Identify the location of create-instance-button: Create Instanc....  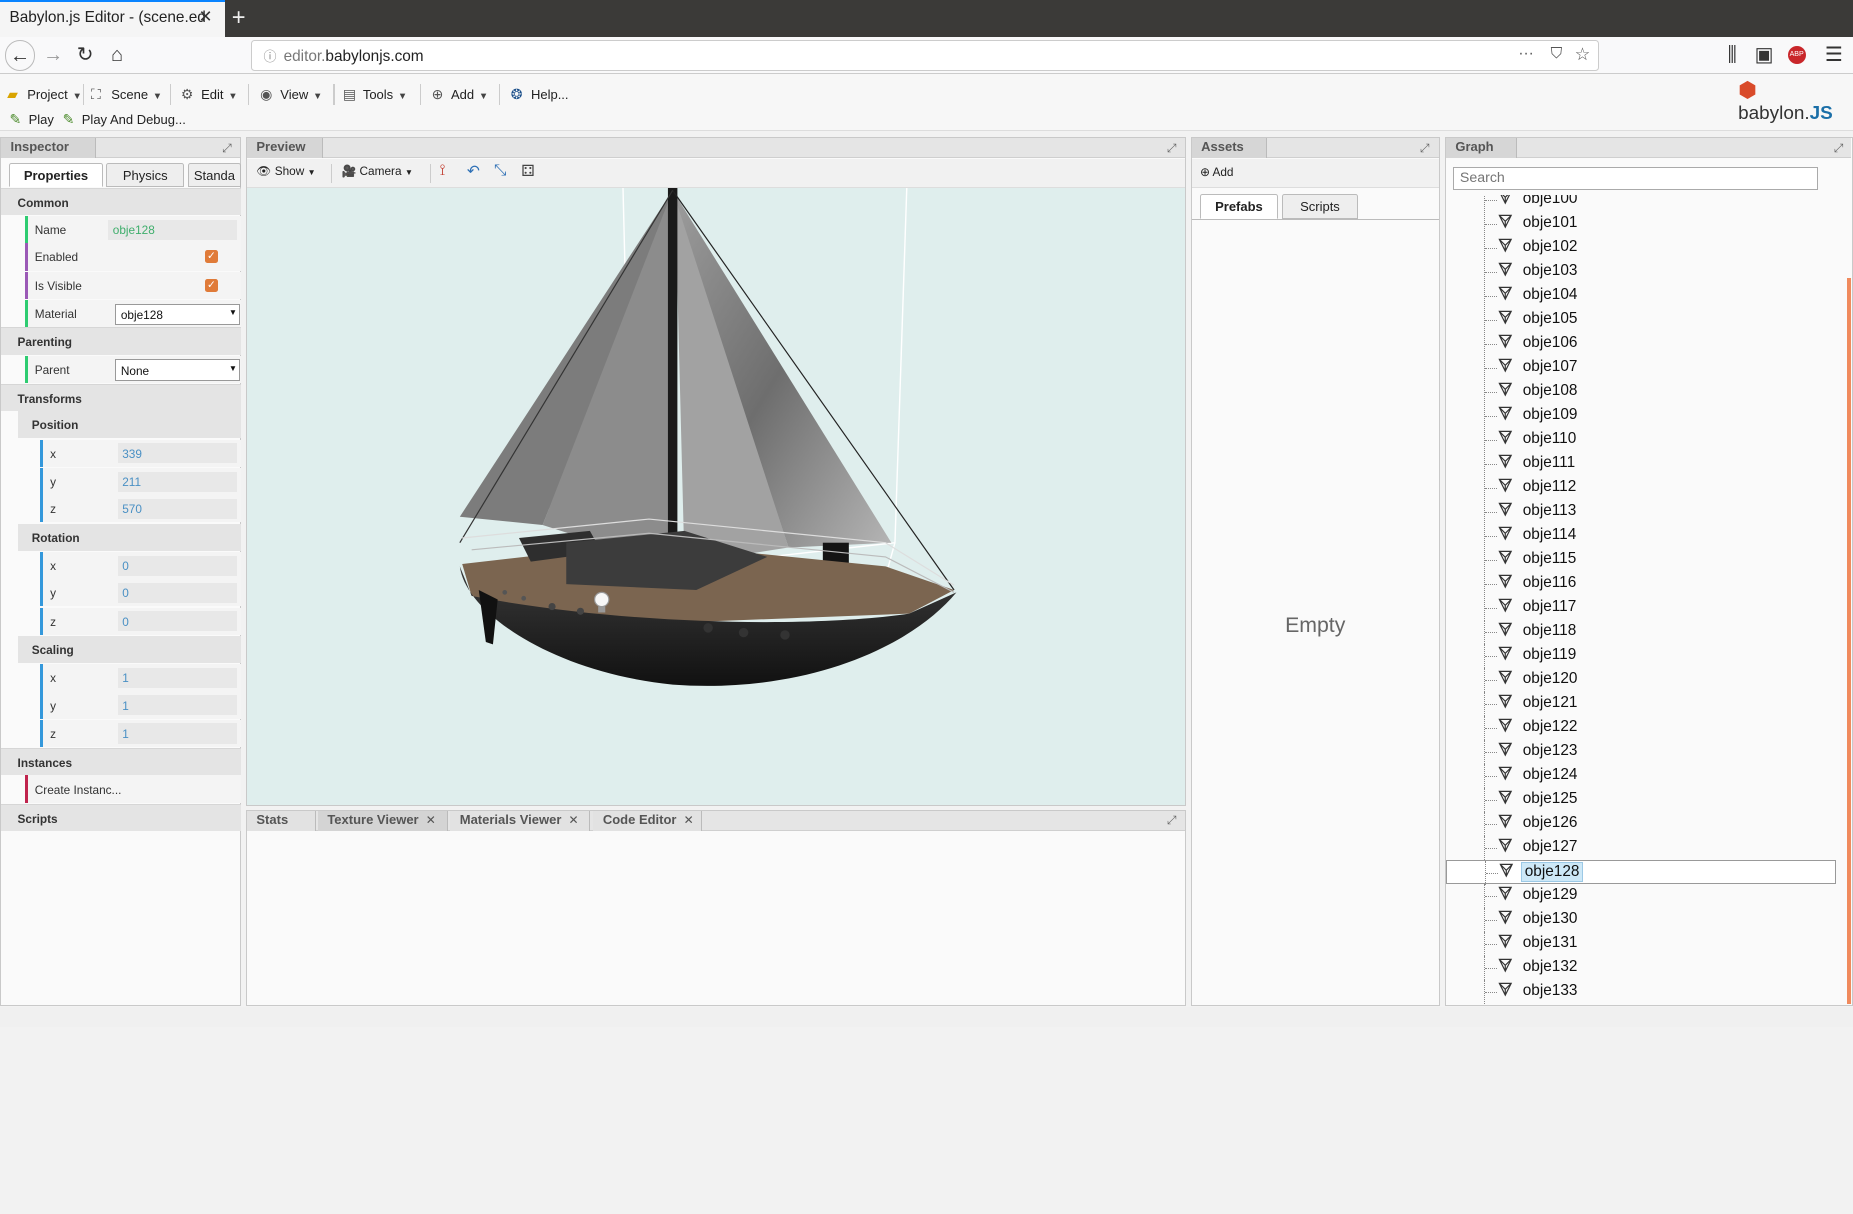
(78, 790).